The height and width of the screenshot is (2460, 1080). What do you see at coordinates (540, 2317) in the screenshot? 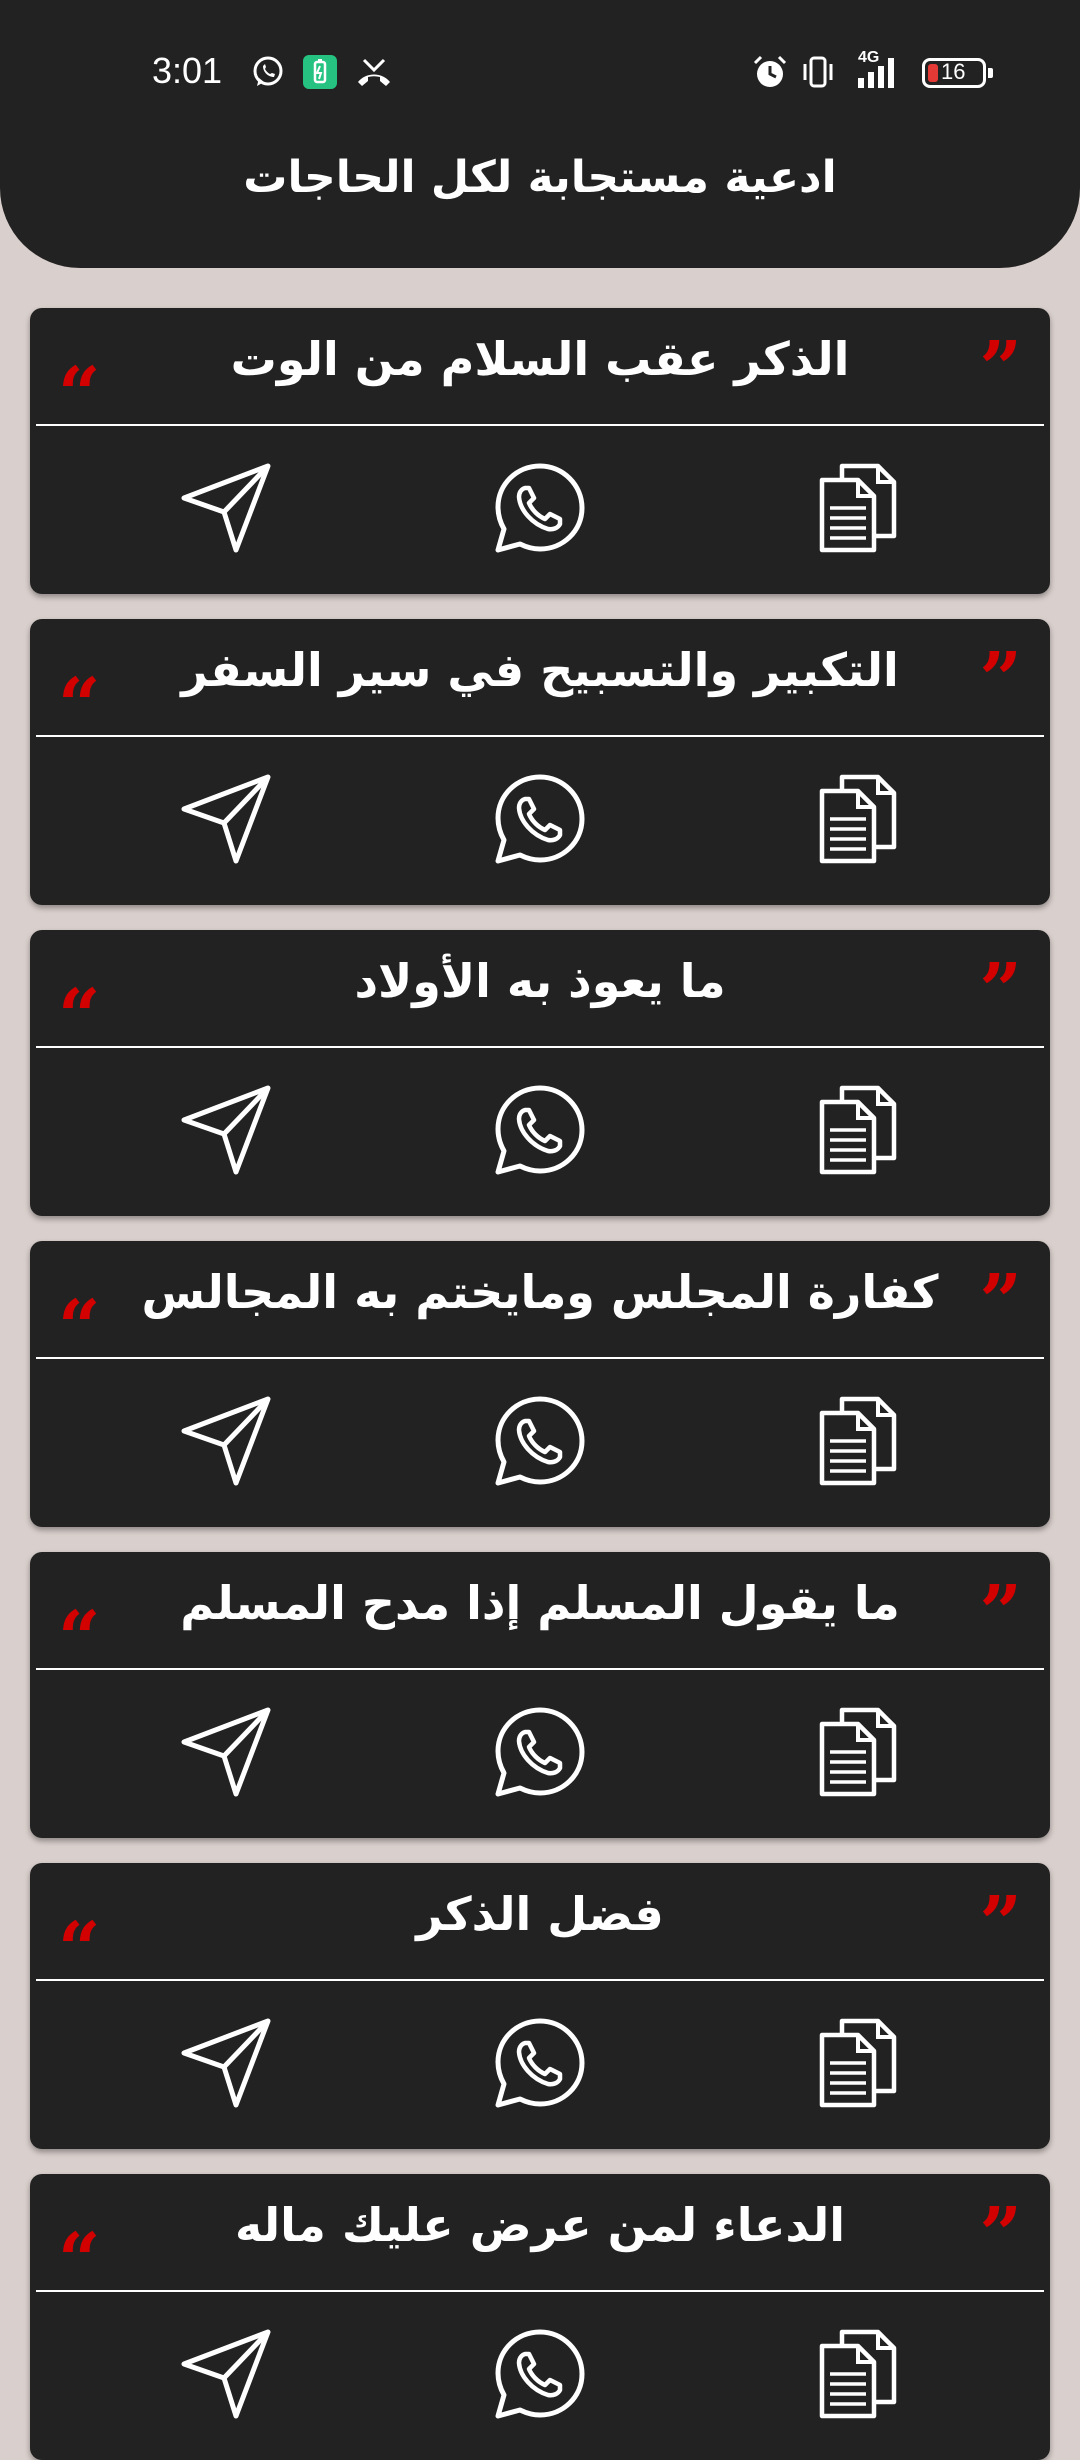
I see `prayer-card-7: ” “ الدعاء لمن عرض عليك ماله` at bounding box center [540, 2317].